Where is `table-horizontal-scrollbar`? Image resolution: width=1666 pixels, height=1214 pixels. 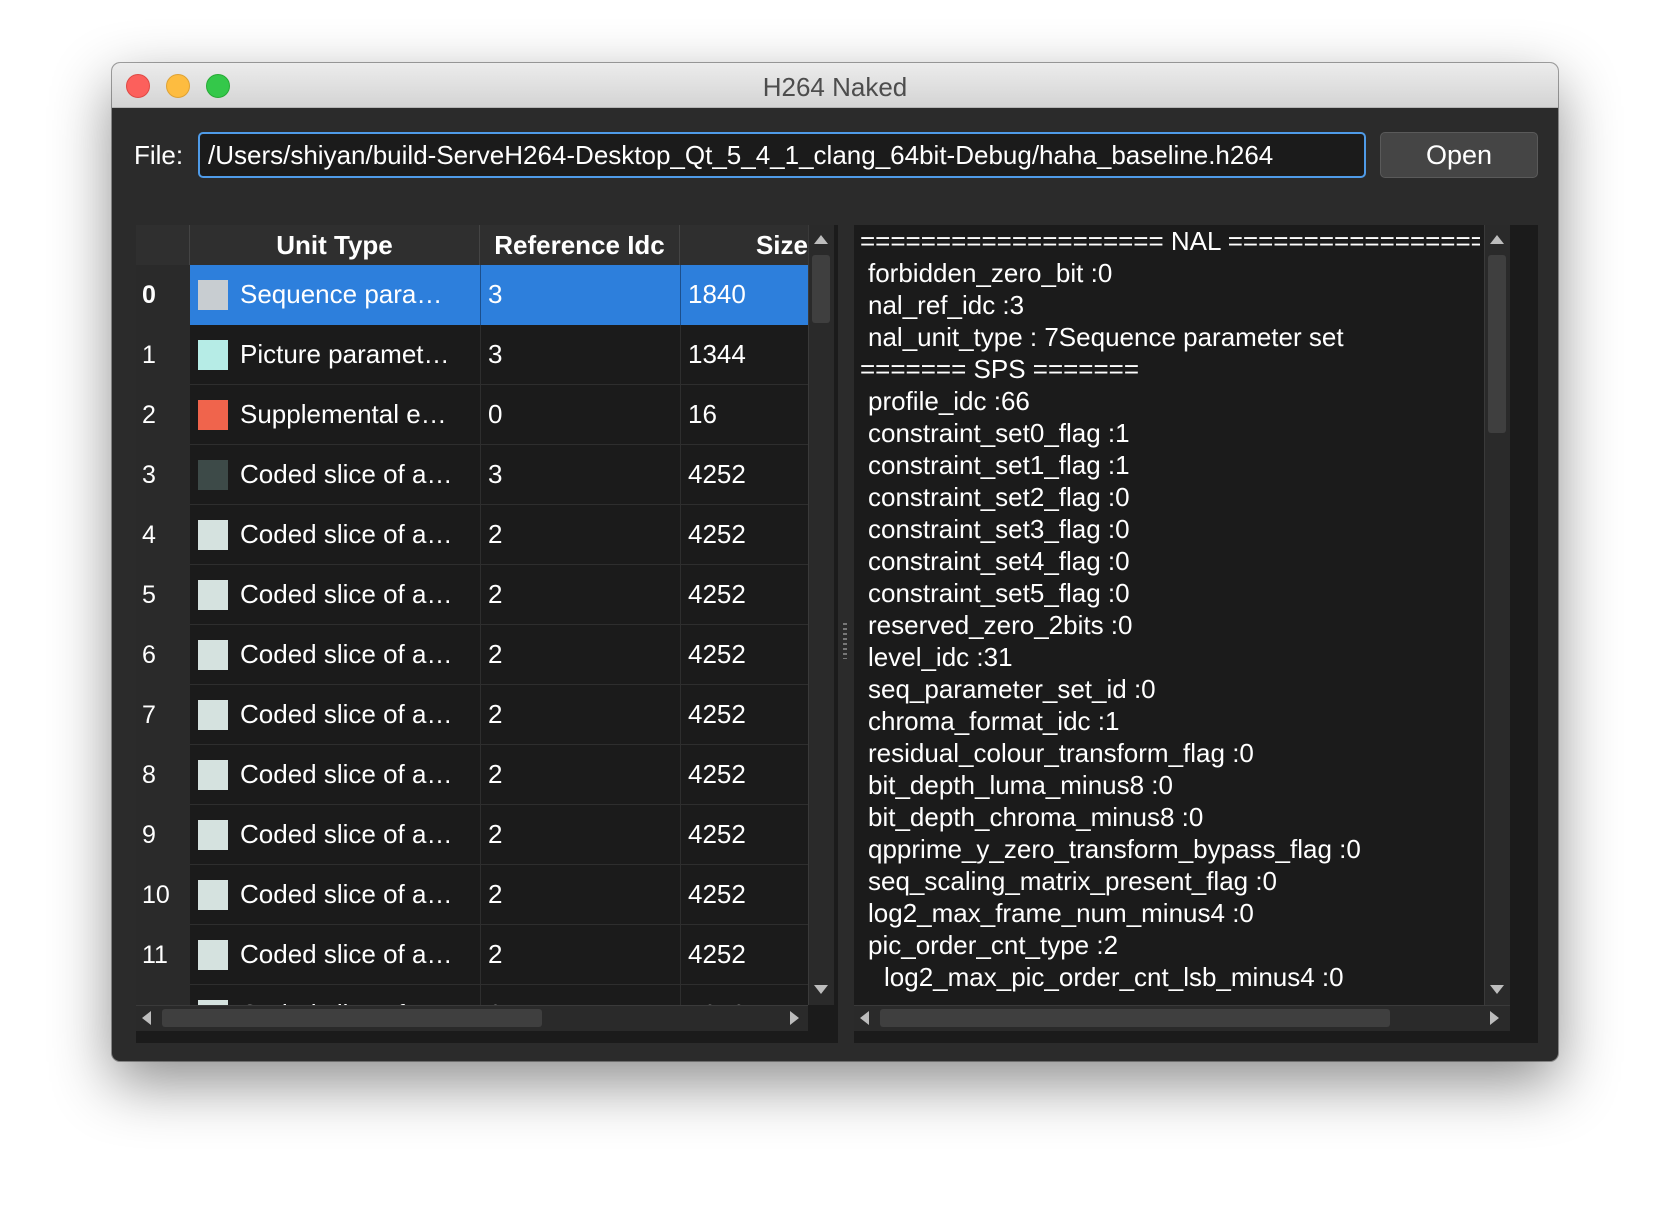
table-horizontal-scrollbar is located at coordinates (472, 1018).